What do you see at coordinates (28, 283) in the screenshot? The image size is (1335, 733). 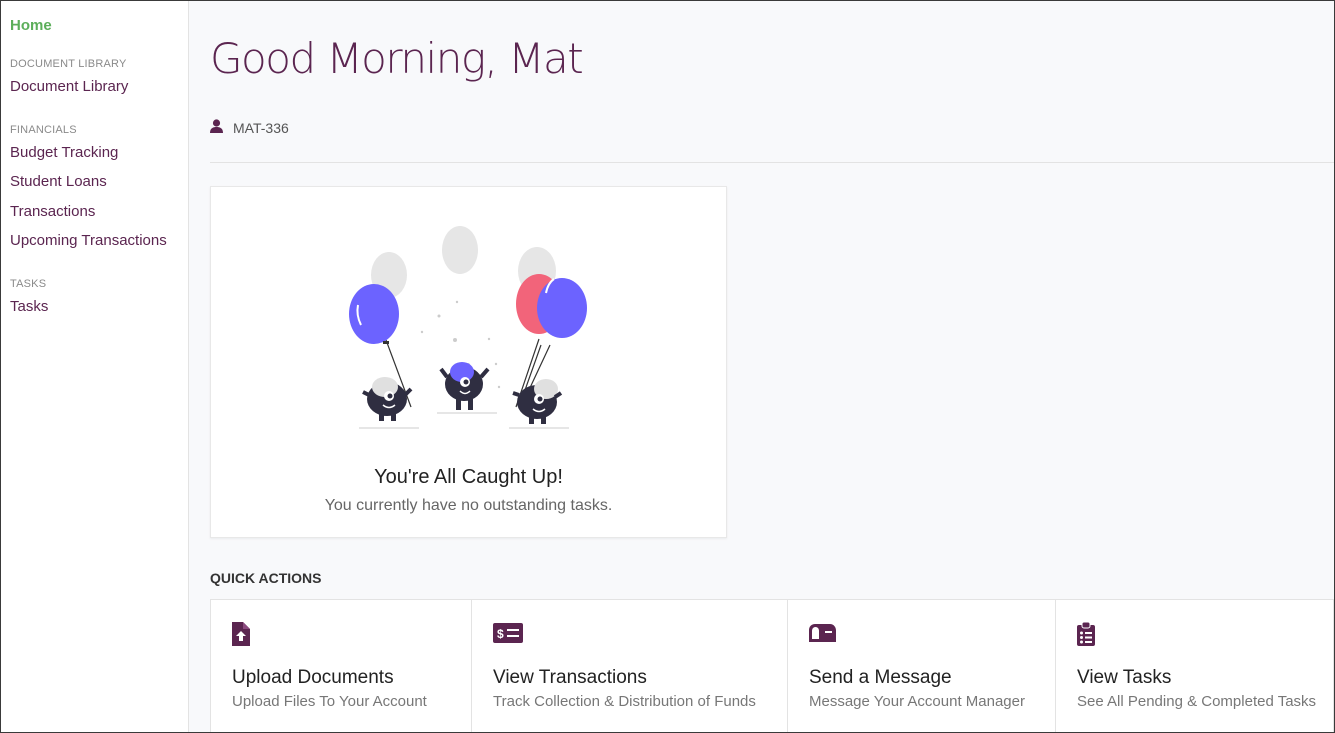 I see `sidebar-section-title: TASKS` at bounding box center [28, 283].